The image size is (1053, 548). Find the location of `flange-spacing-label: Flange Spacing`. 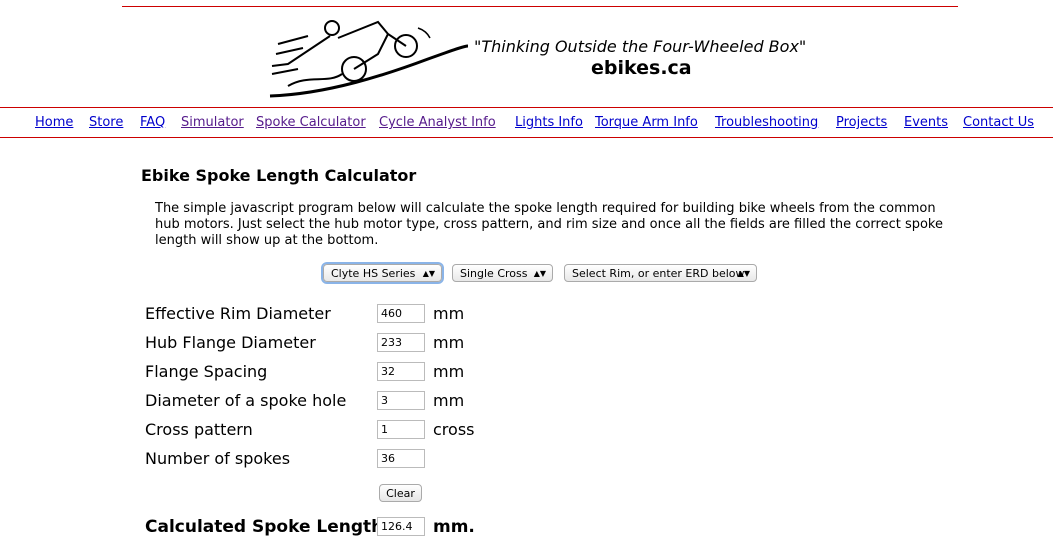

flange-spacing-label: Flange Spacing is located at coordinates (206, 371).